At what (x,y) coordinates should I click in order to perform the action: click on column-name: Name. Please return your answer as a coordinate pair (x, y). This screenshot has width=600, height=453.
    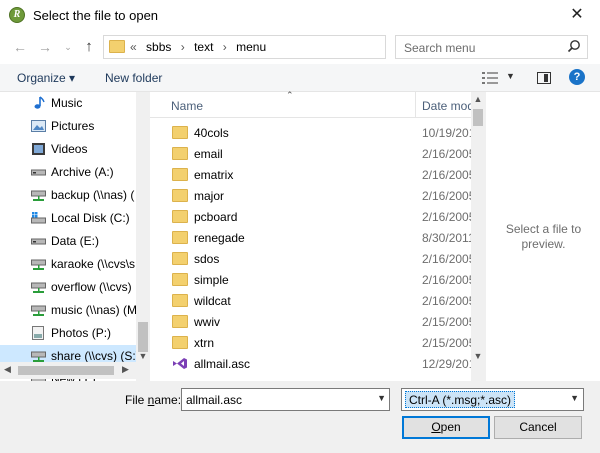
    Looking at the image, I should click on (187, 106).